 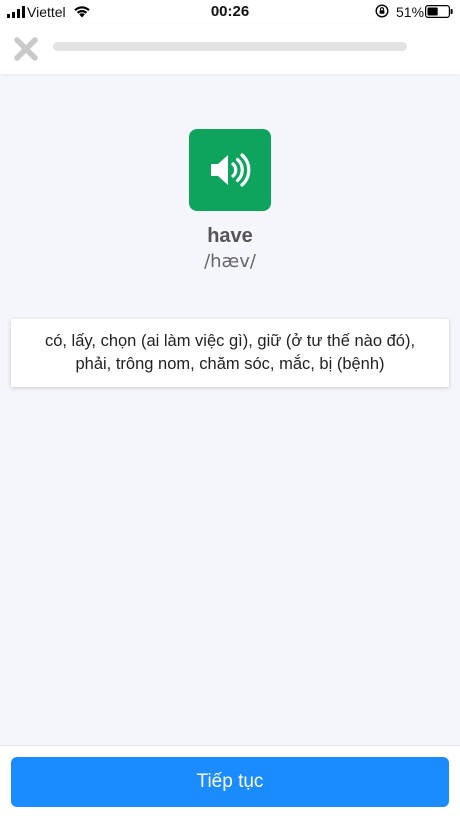 What do you see at coordinates (230, 236) in the screenshot?
I see `vocabulary-word: have` at bounding box center [230, 236].